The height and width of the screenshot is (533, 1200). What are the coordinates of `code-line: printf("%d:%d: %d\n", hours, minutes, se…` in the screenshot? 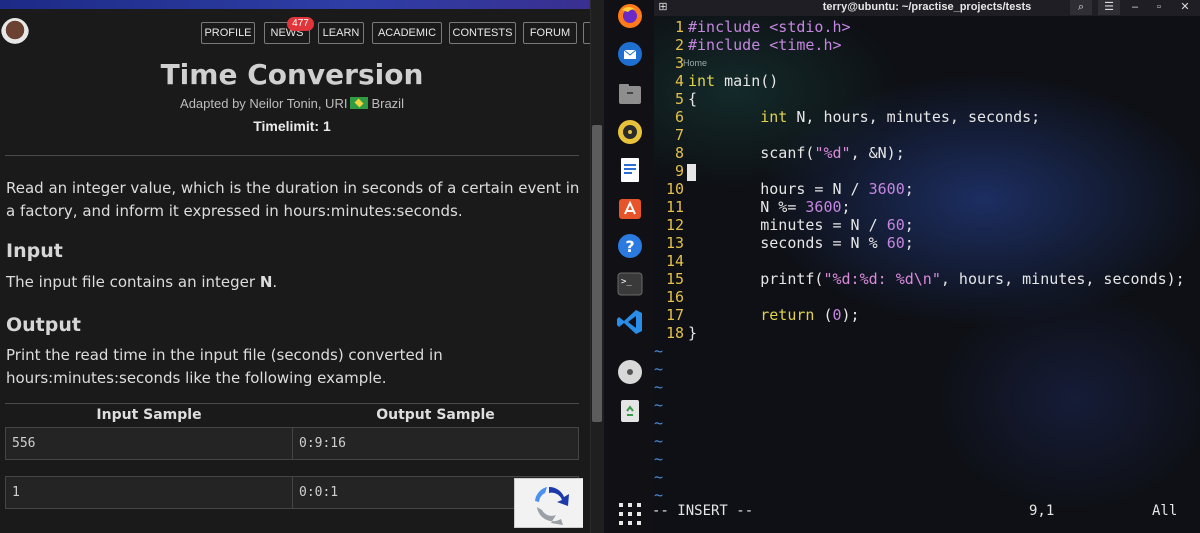 It's located at (936, 279).